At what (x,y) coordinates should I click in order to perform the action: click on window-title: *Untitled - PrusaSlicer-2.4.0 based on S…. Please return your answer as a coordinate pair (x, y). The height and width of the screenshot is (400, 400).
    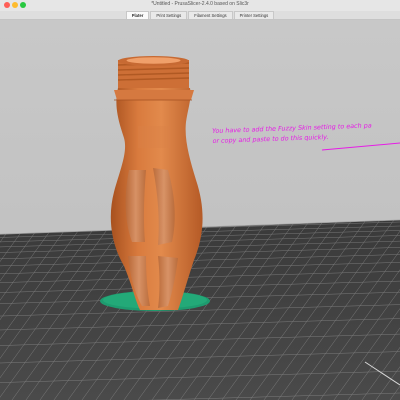
    Looking at the image, I should click on (200, 4).